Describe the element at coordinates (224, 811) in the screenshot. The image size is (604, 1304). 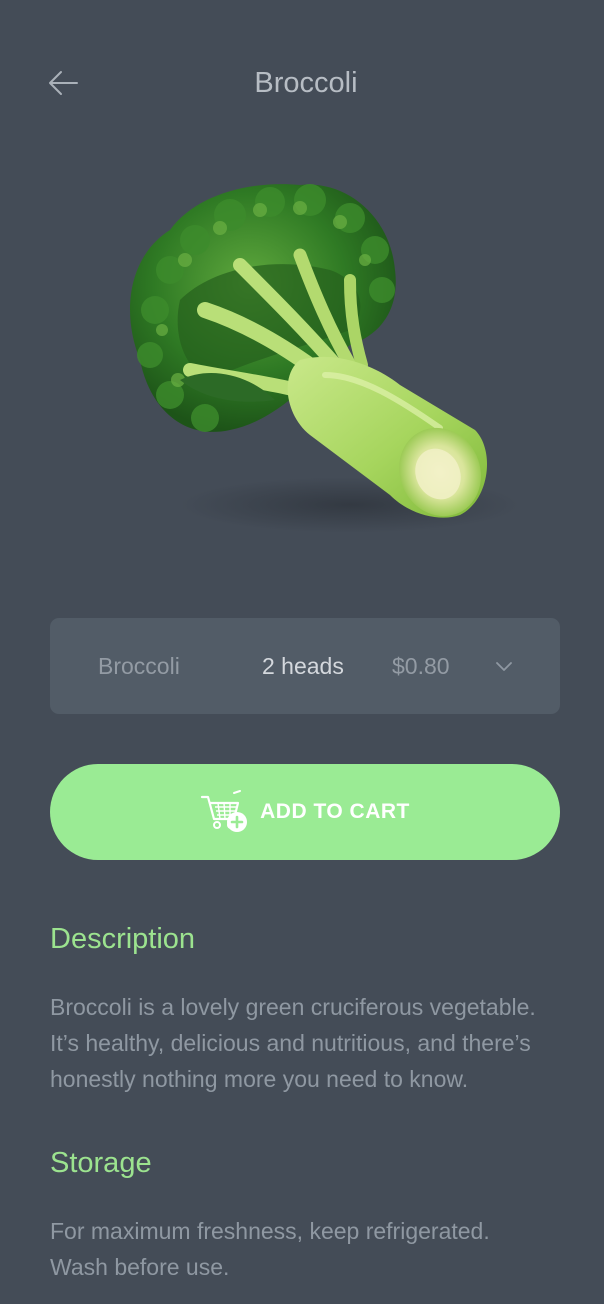
I see `cart-plus-icon` at that location.